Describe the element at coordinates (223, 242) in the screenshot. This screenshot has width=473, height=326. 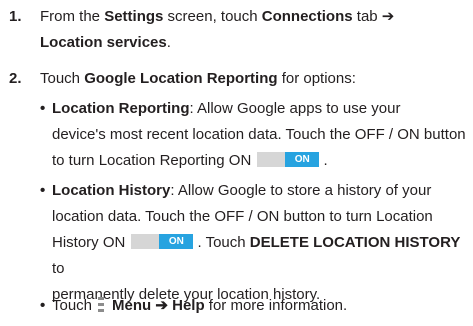
I see `text: . Touch` at that location.